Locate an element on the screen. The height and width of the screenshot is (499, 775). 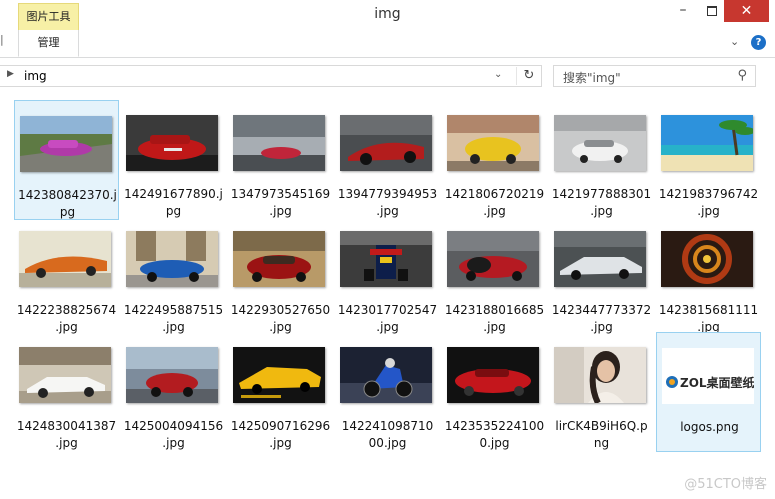
file-name-line-2: 00.jpg is located at coordinates (387, 443).